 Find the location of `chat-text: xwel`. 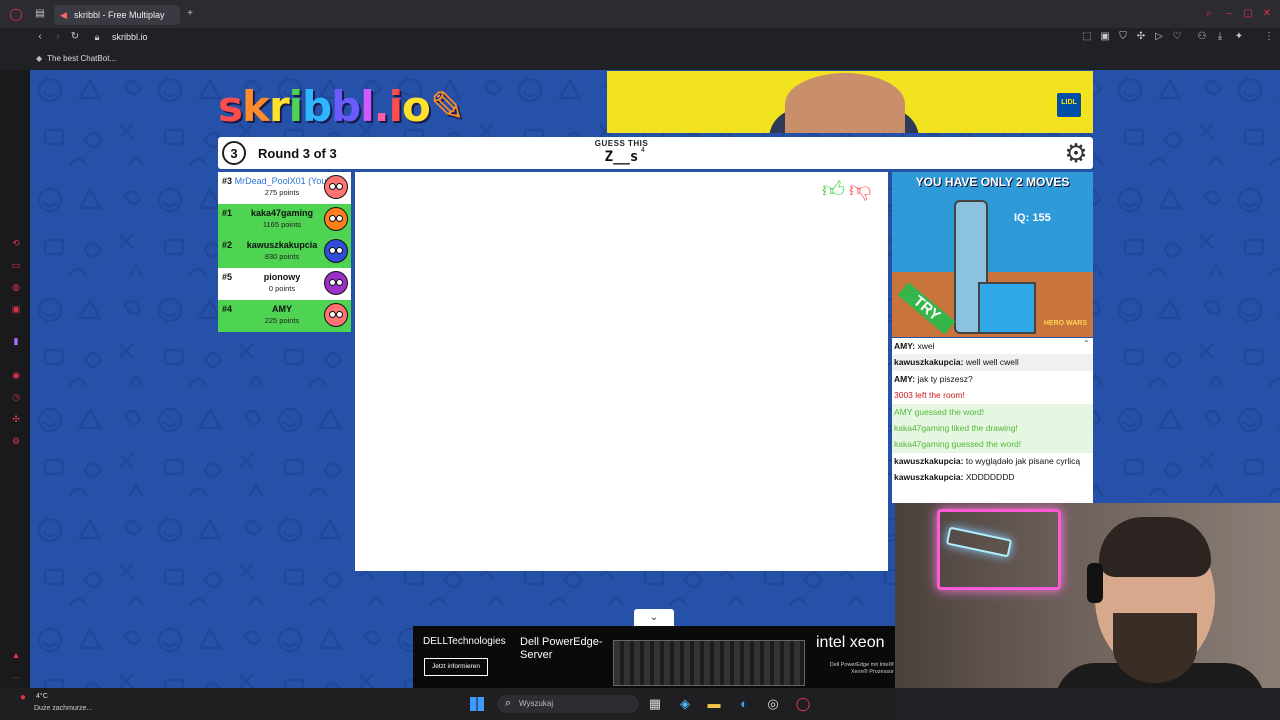

chat-text: xwel is located at coordinates (926, 346).